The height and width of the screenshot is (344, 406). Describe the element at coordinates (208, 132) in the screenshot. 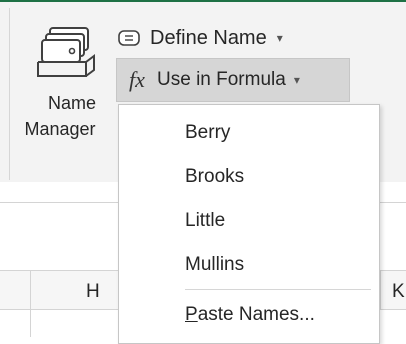

I see `menu-item-label: Berry` at that location.